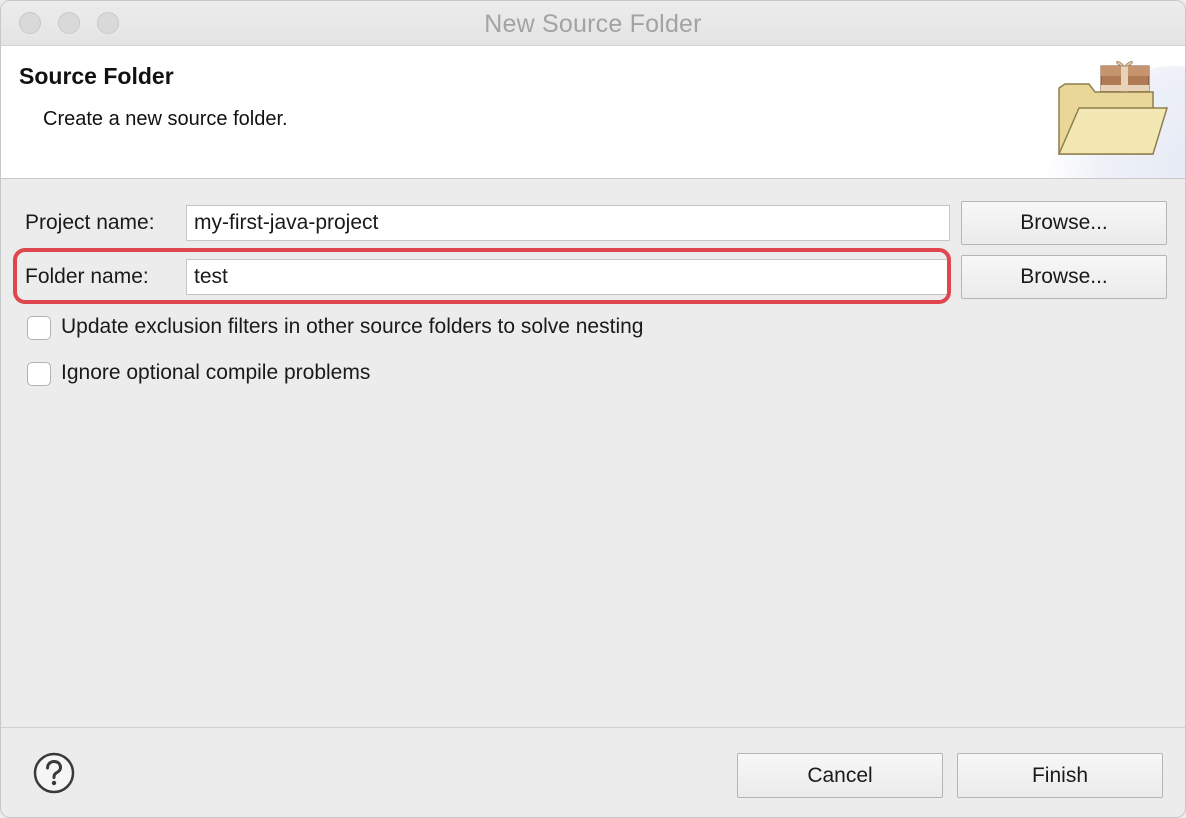 Image resolution: width=1186 pixels, height=818 pixels. What do you see at coordinates (90, 222) in the screenshot?
I see `project-name-label: Project name:` at bounding box center [90, 222].